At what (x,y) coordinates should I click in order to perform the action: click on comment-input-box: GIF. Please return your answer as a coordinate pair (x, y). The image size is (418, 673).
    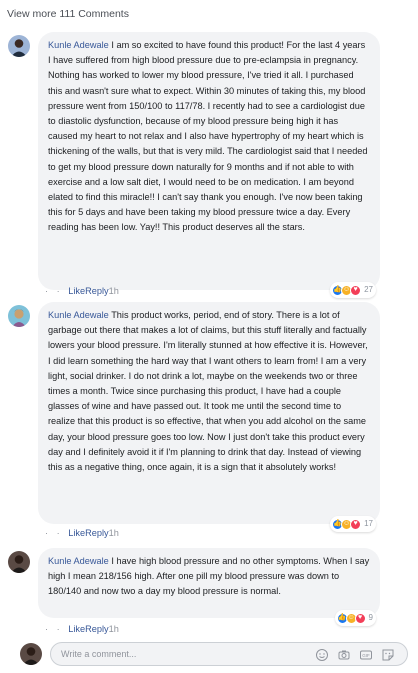
    Looking at the image, I should click on (229, 654).